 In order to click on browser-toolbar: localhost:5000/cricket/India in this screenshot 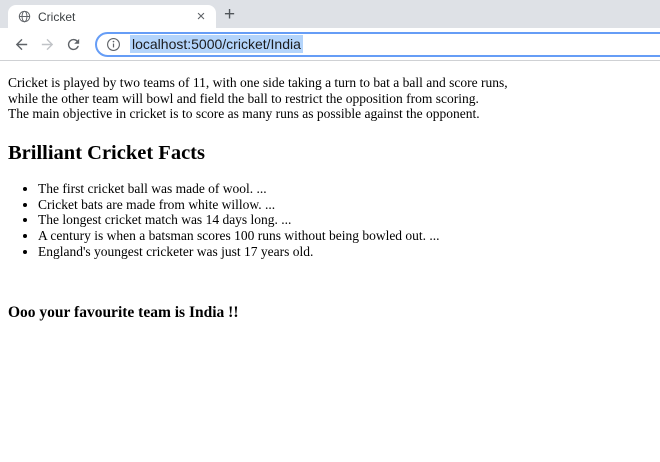, I will do `click(330, 44)`.